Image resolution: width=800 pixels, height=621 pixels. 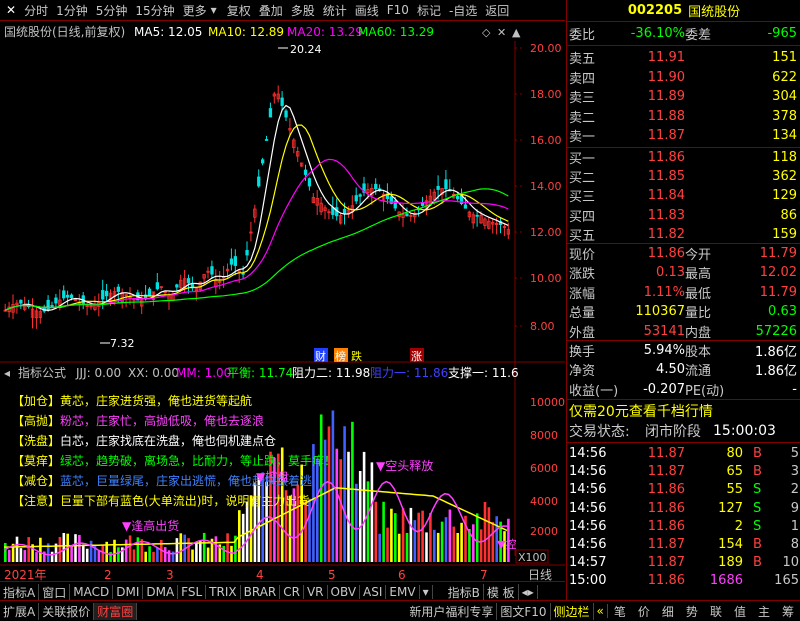 I want to click on sell-row: 卖四 11.90 622, so click(x=683, y=77).